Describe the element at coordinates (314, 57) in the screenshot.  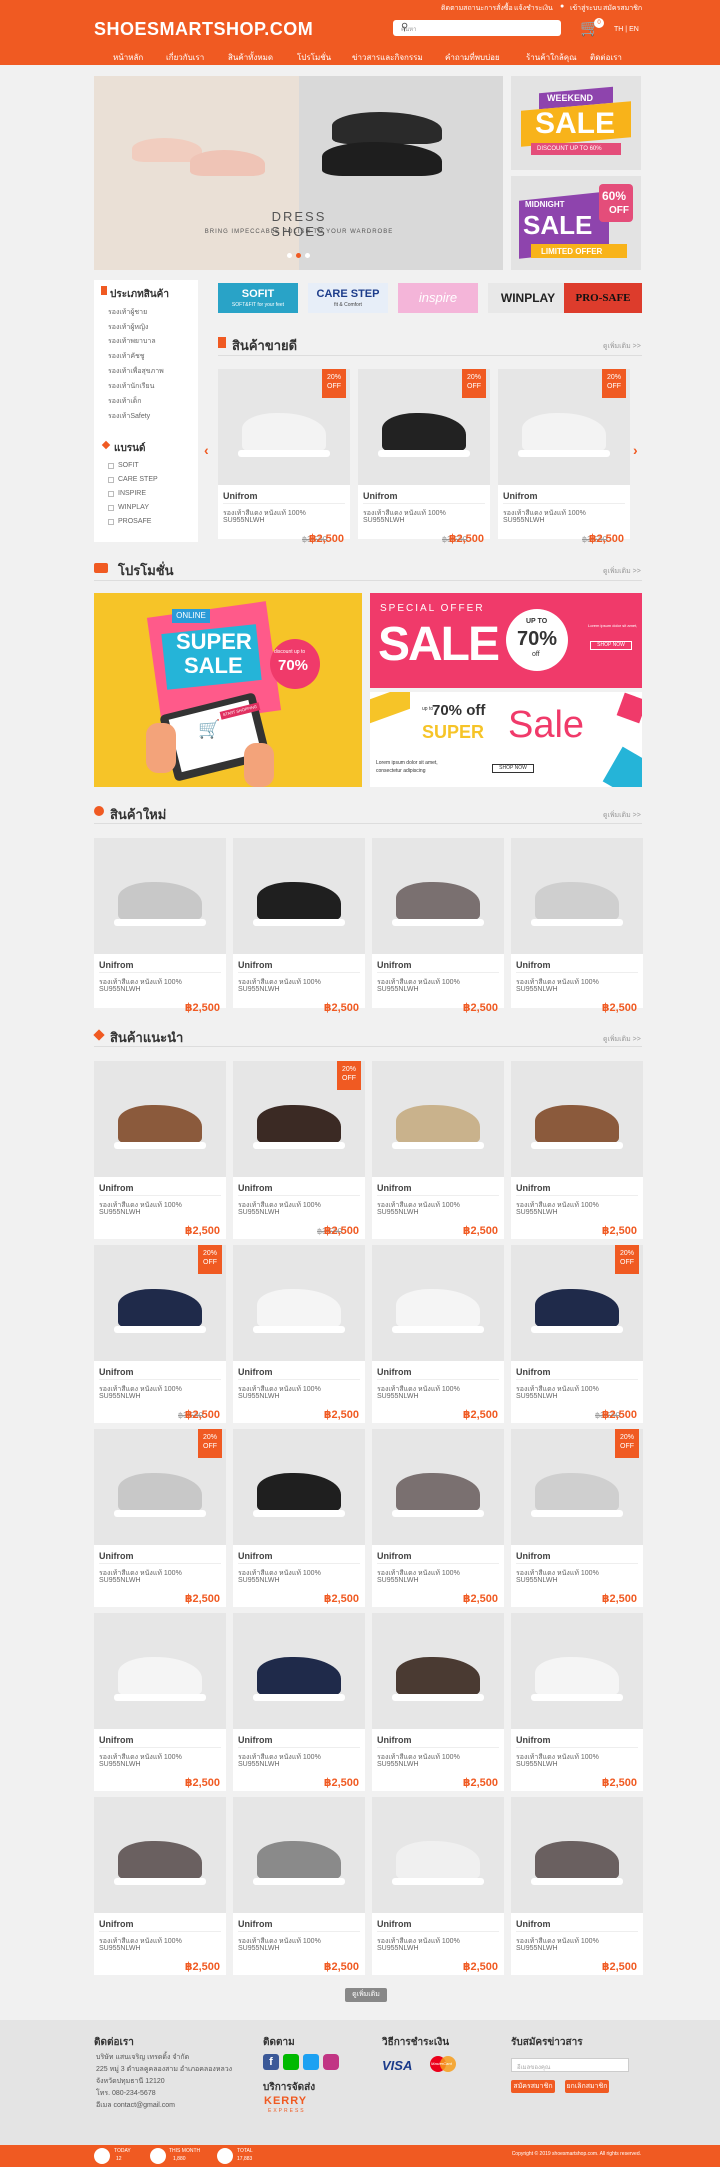
I see `nav-item: โปรโมชั่น` at that location.